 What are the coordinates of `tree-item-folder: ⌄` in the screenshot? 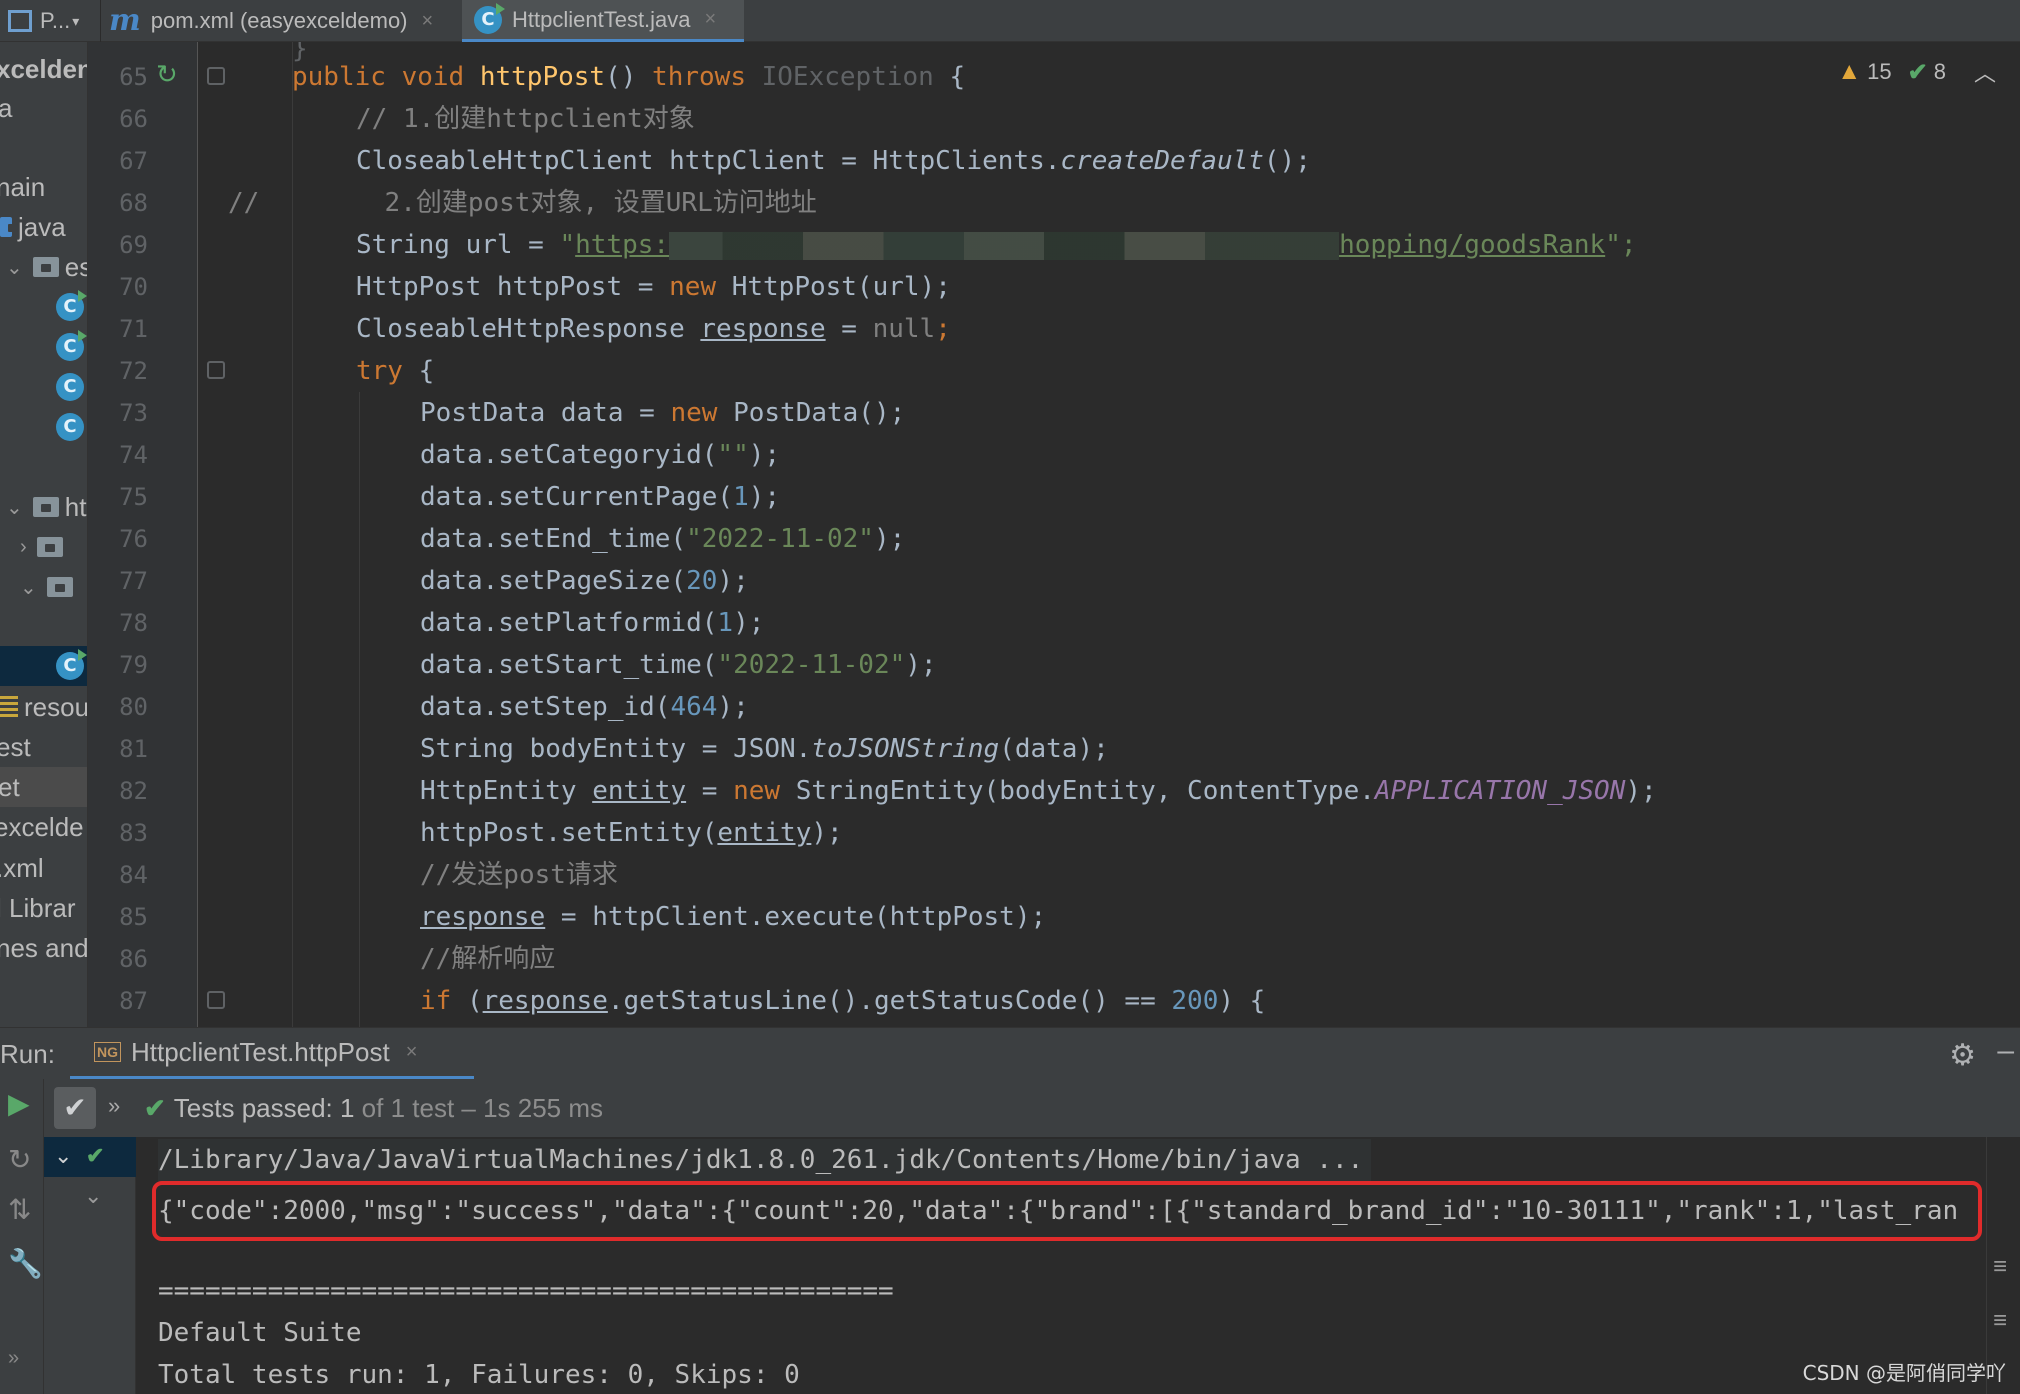 It's located at (49, 587).